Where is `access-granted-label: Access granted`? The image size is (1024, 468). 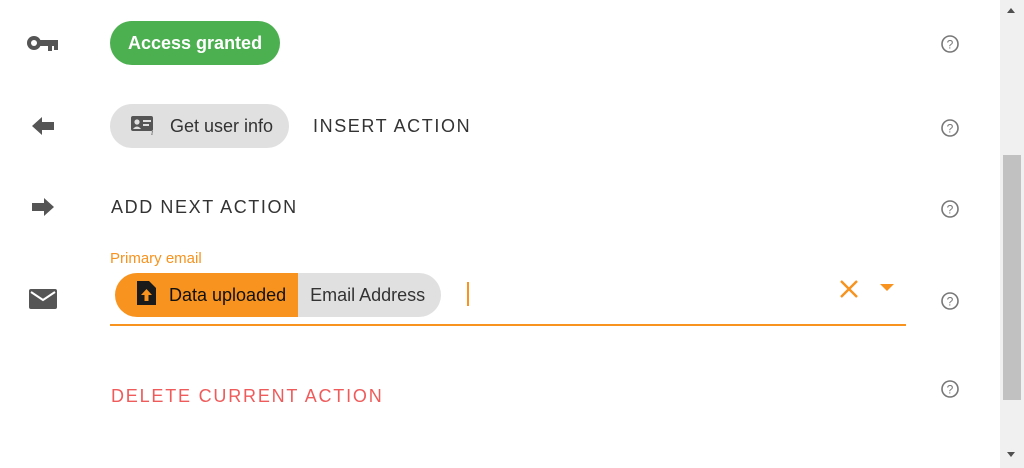 access-granted-label: Access granted is located at coordinates (195, 42).